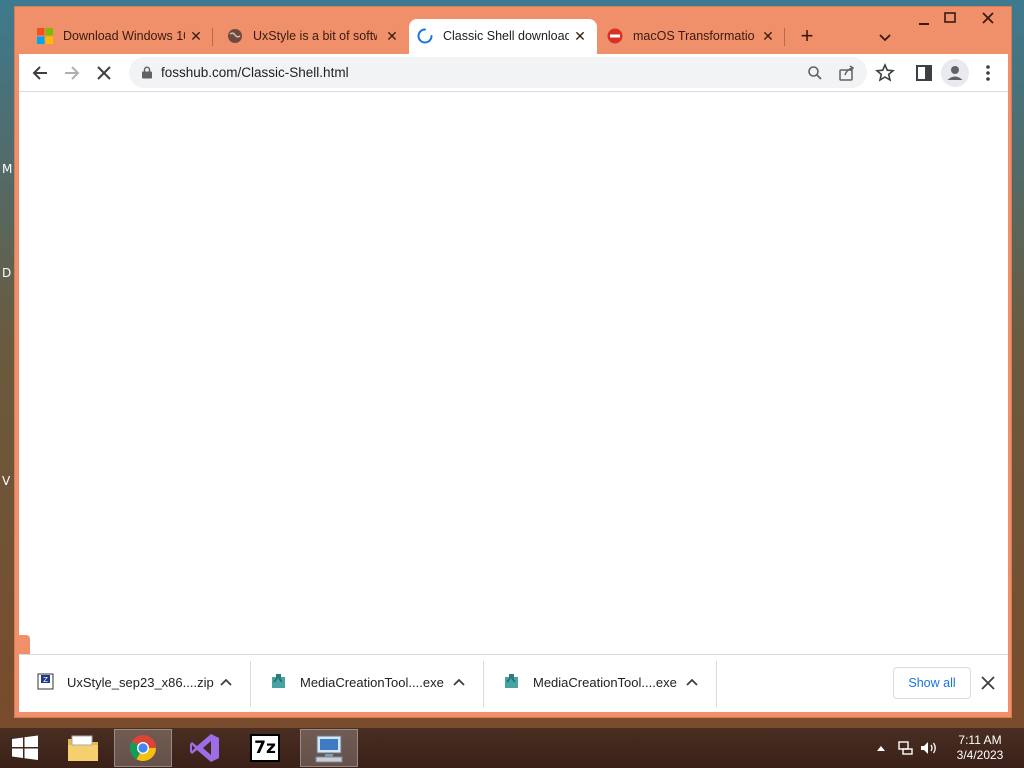 The width and height of the screenshot is (1024, 768). I want to click on maximize-button, so click(950, 21).